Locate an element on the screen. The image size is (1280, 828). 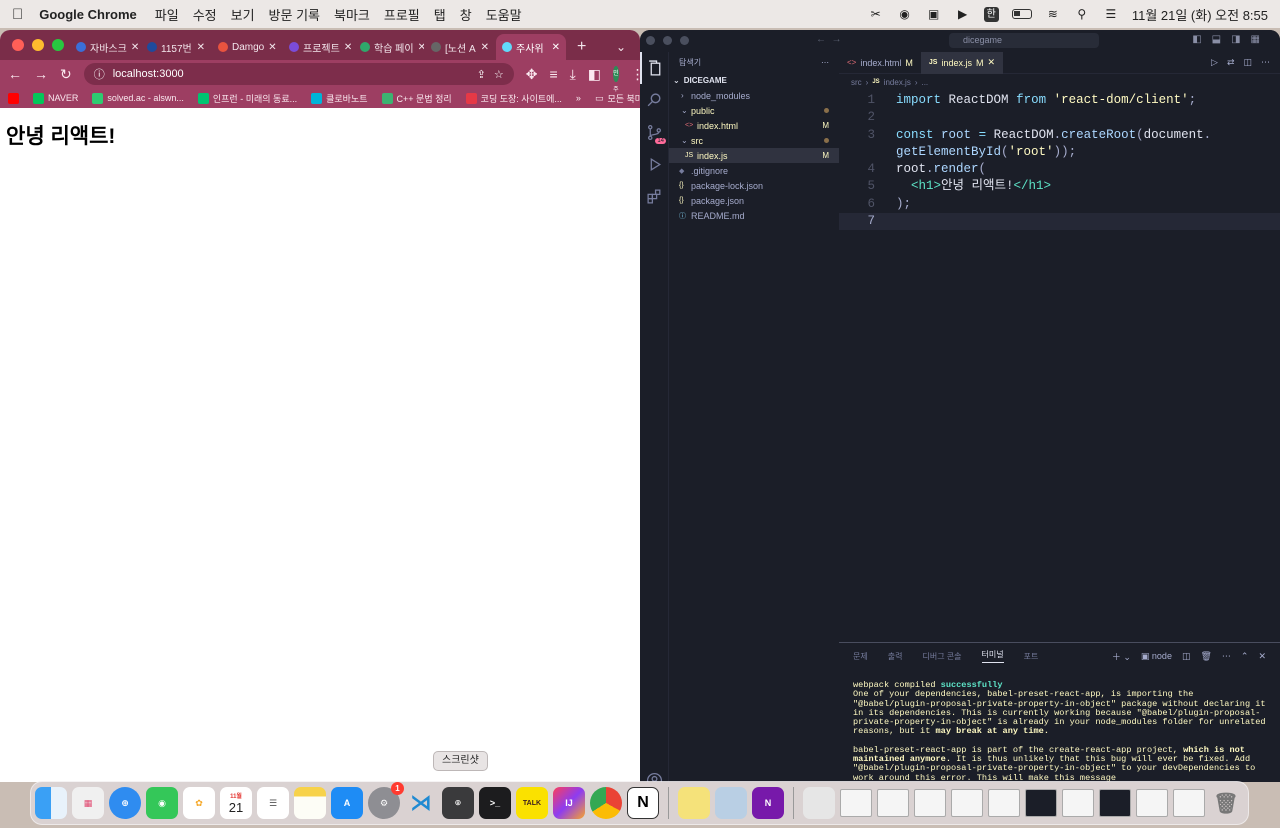
chrome-menu-icon: ⋮ is located at coordinates (635, 74).